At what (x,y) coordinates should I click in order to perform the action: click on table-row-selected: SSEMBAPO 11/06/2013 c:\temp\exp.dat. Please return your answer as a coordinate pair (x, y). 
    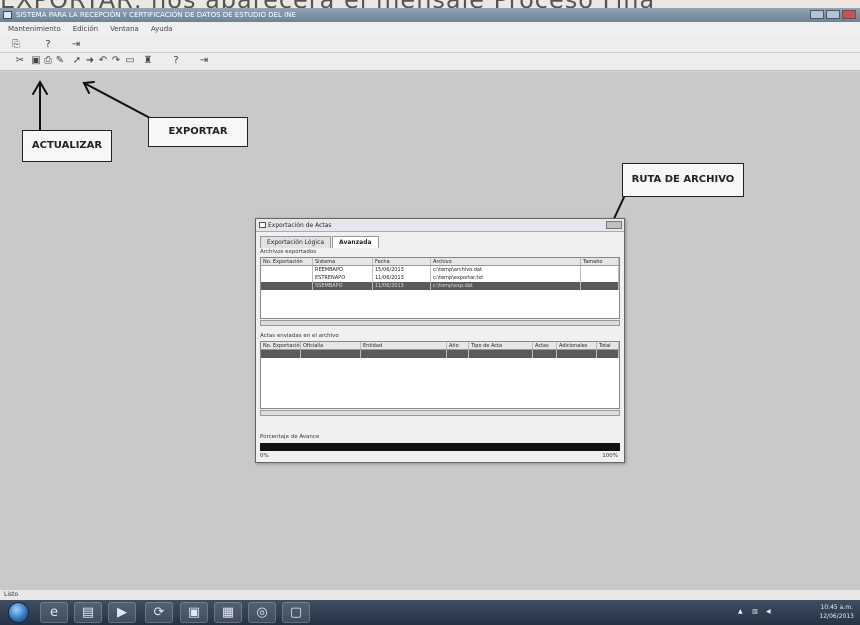
    Looking at the image, I should click on (440, 286).